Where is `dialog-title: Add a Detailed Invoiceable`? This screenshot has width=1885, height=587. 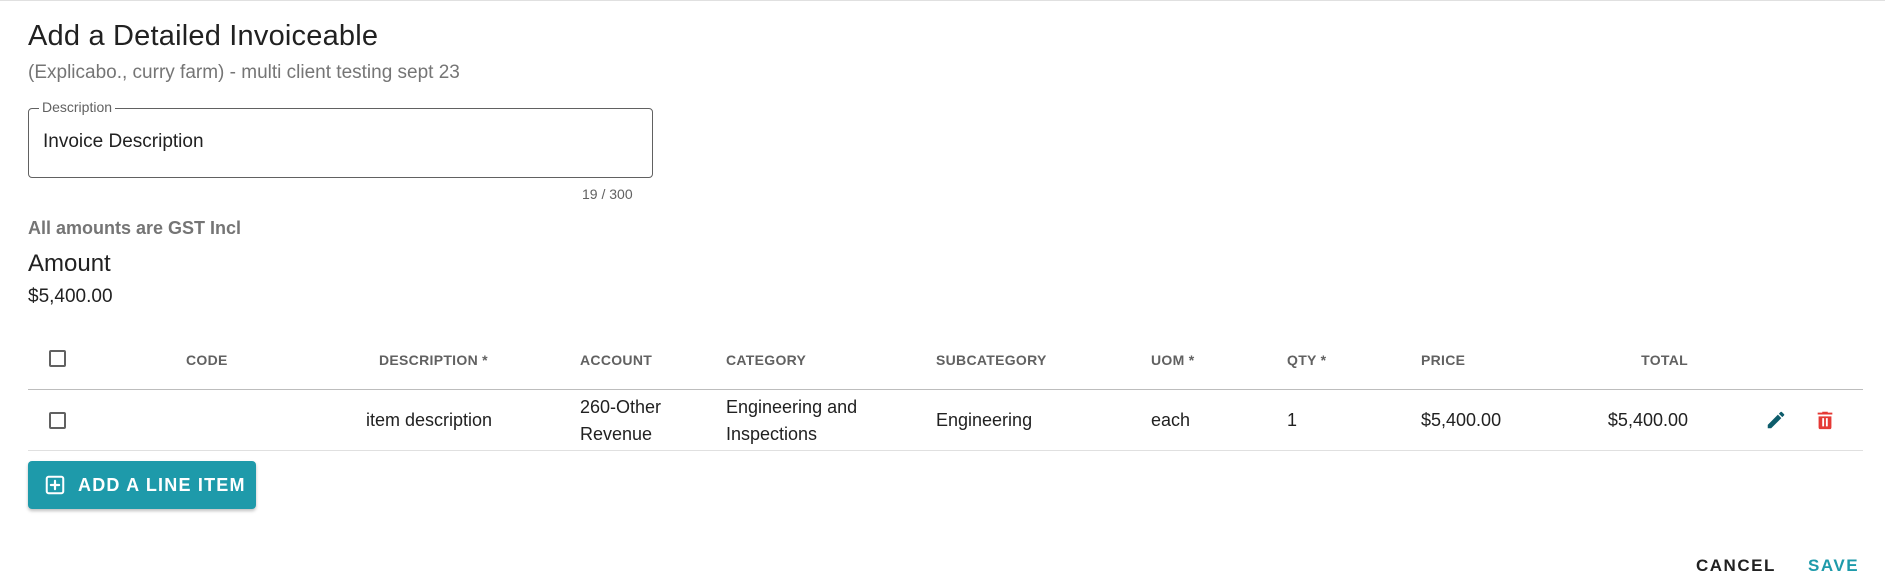
dialog-title: Add a Detailed Invoiceable is located at coordinates (203, 36).